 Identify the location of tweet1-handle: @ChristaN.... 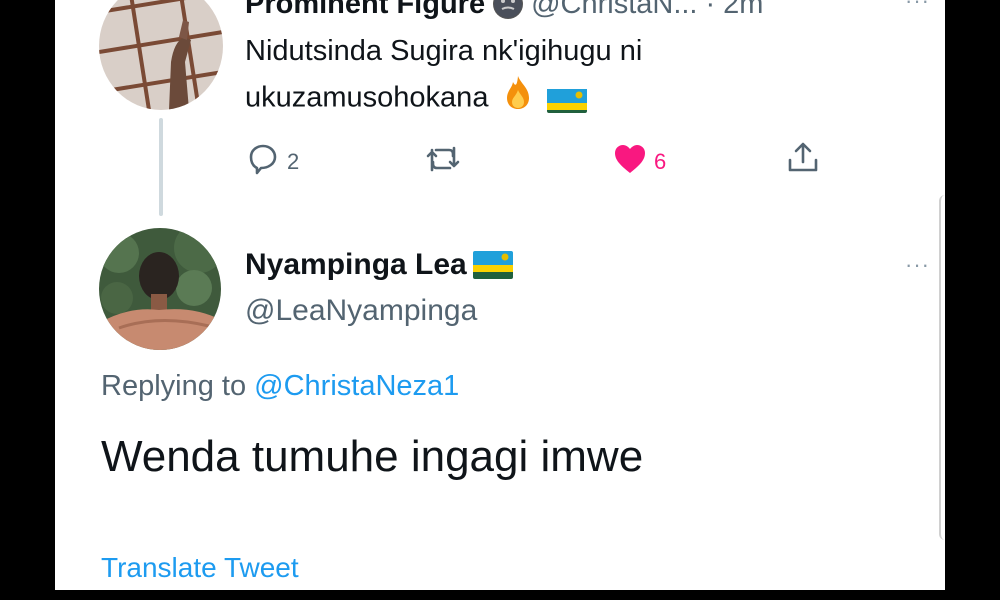
(614, 10).